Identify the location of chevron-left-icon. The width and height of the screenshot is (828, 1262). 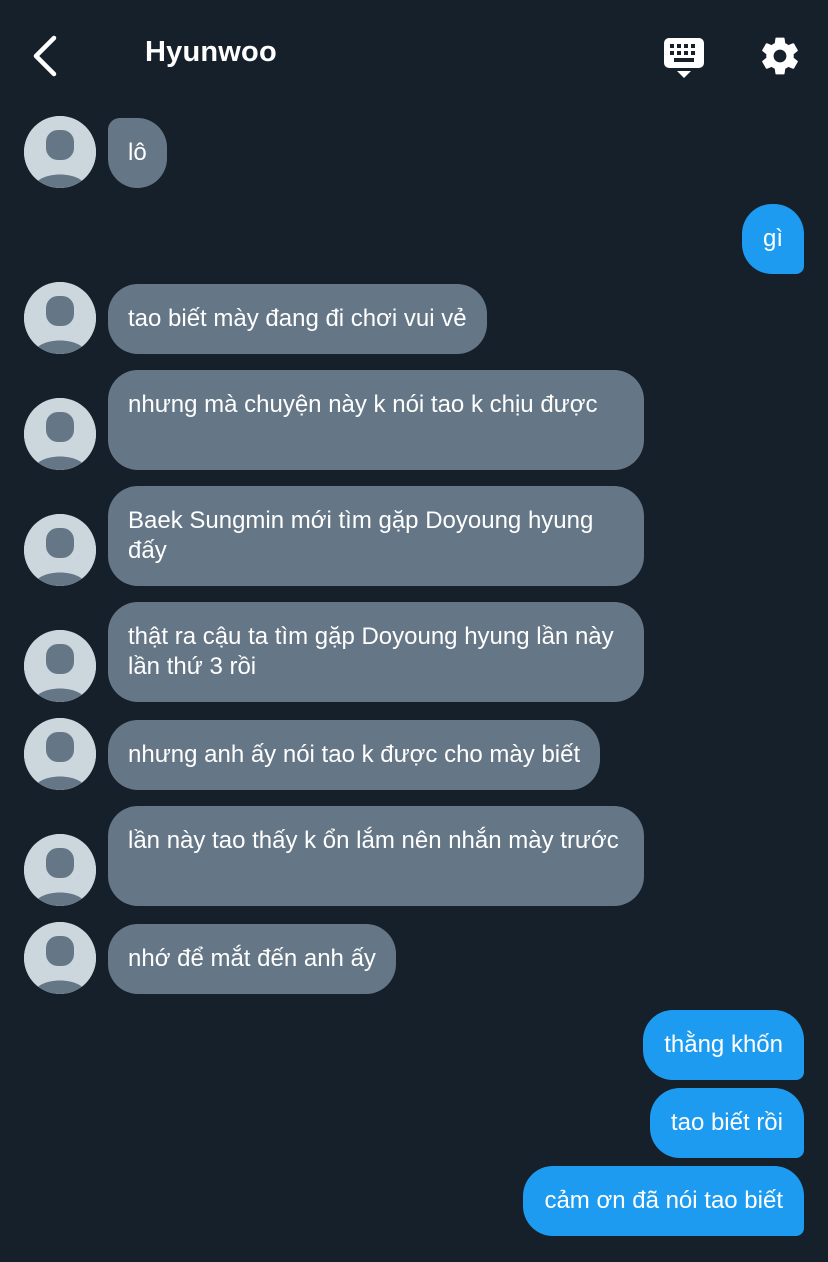
(45, 56).